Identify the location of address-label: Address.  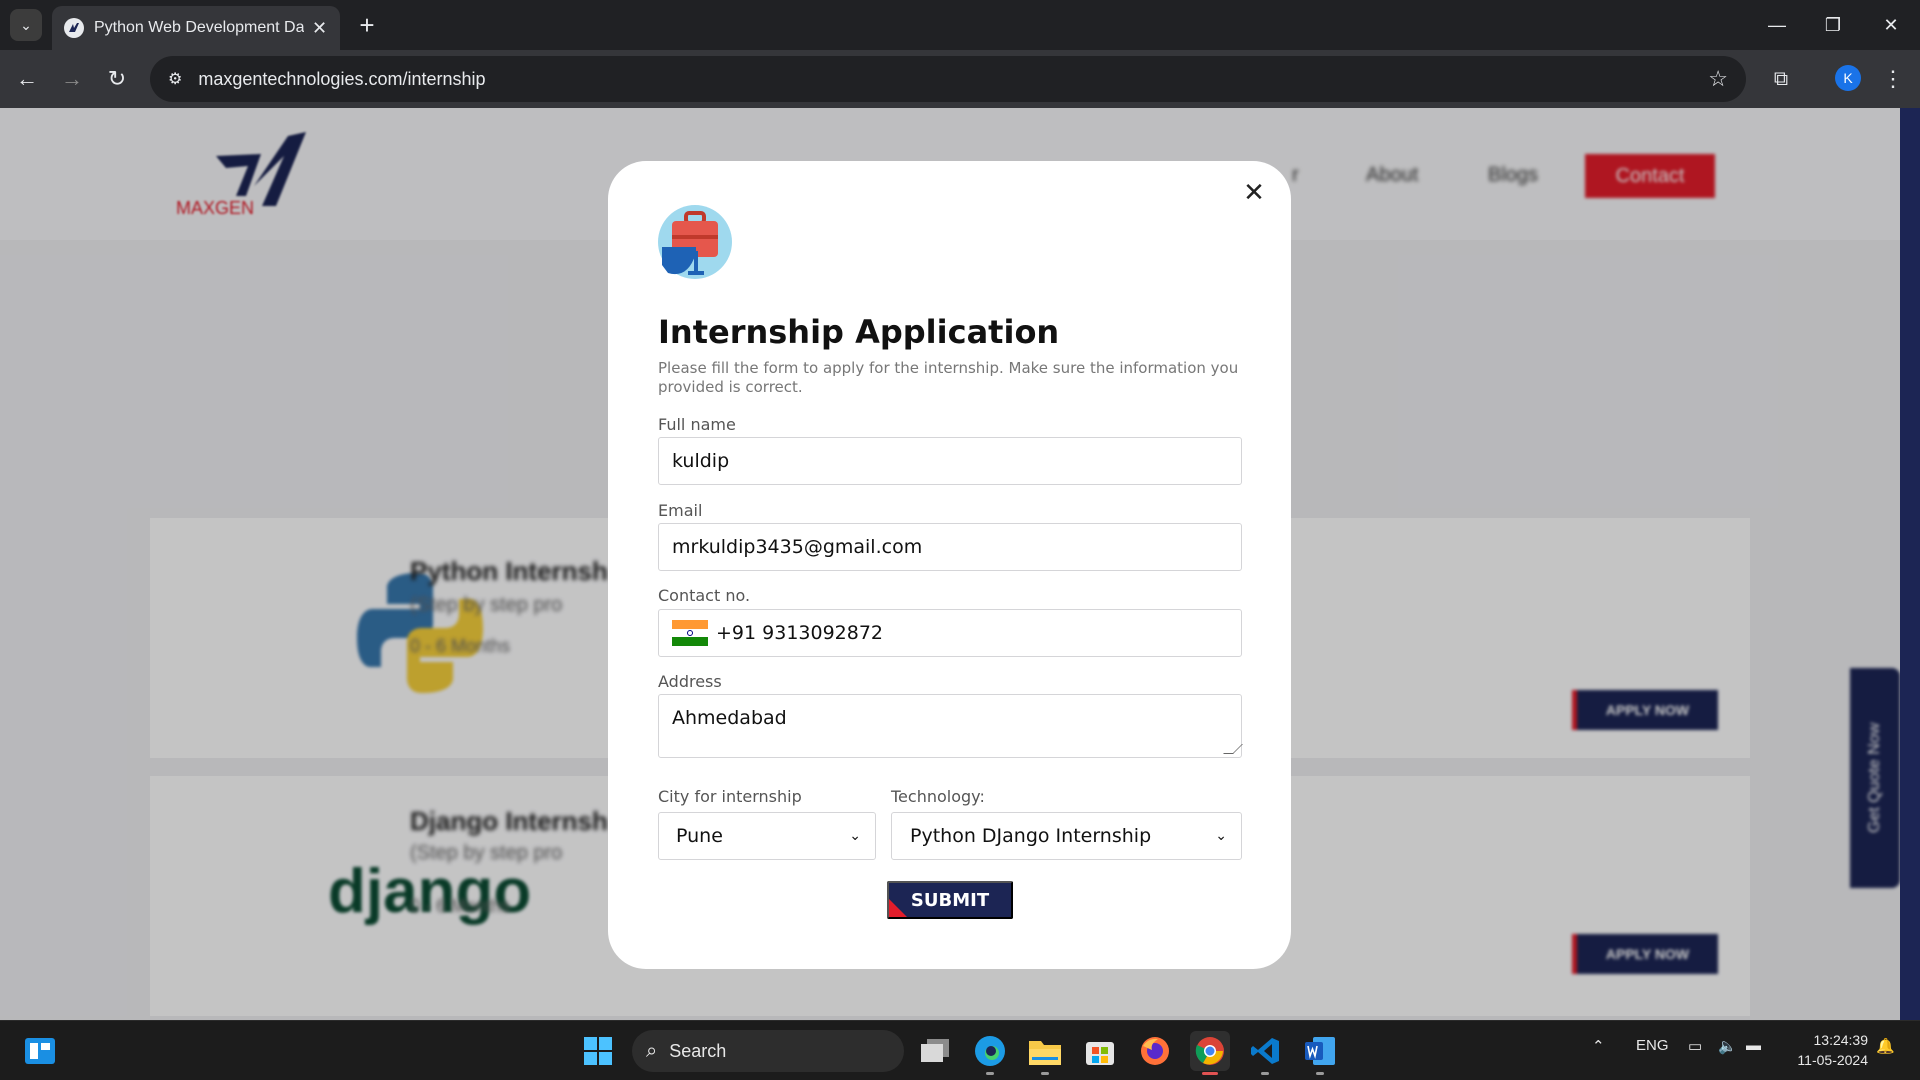
(690, 681).